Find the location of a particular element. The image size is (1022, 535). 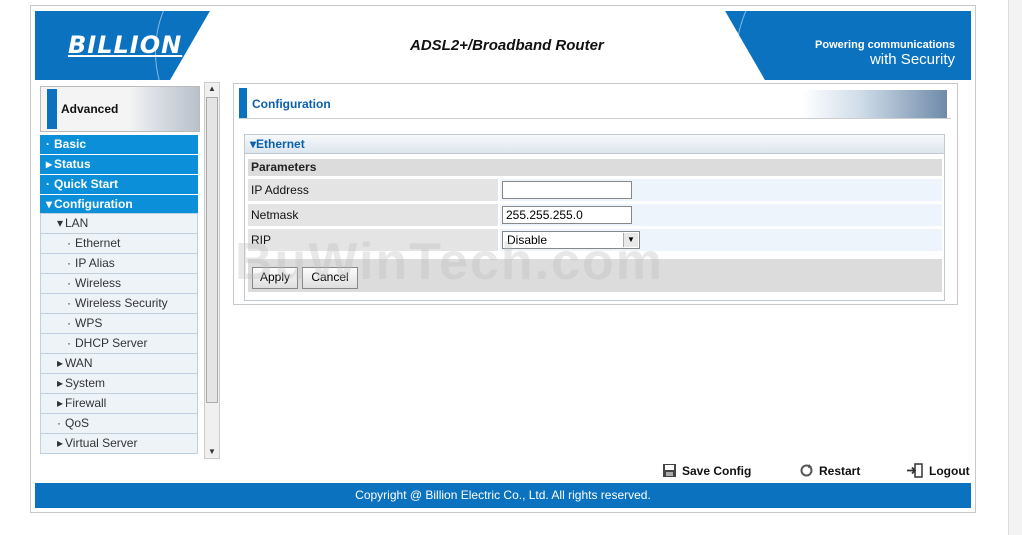

scroll-down-icon: ▼ is located at coordinates (212, 452).